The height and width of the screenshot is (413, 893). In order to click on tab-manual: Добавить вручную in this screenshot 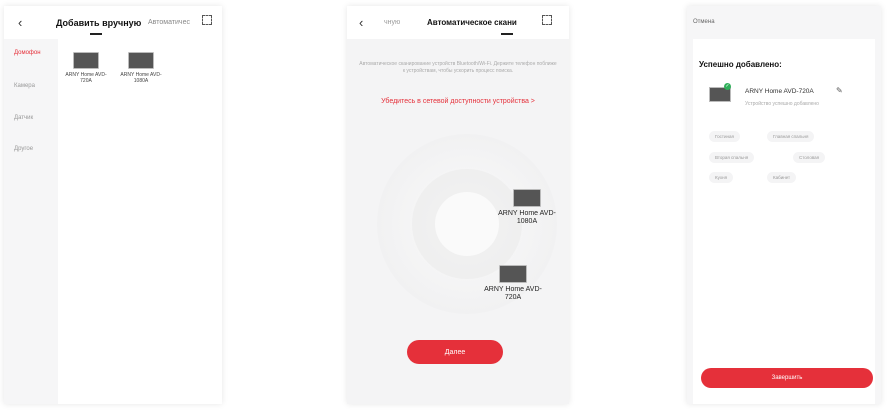, I will do `click(98, 23)`.